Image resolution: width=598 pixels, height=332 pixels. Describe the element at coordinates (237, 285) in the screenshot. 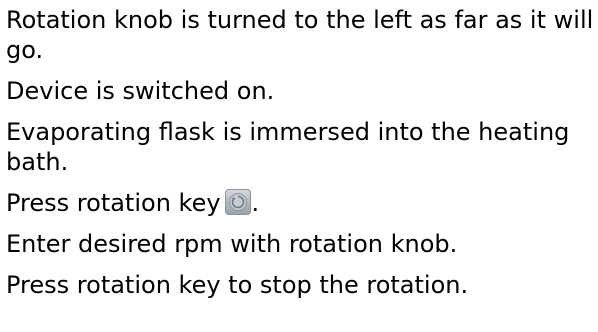

I see `instruction-step-6: Press rotation key to stop the rotation.` at that location.